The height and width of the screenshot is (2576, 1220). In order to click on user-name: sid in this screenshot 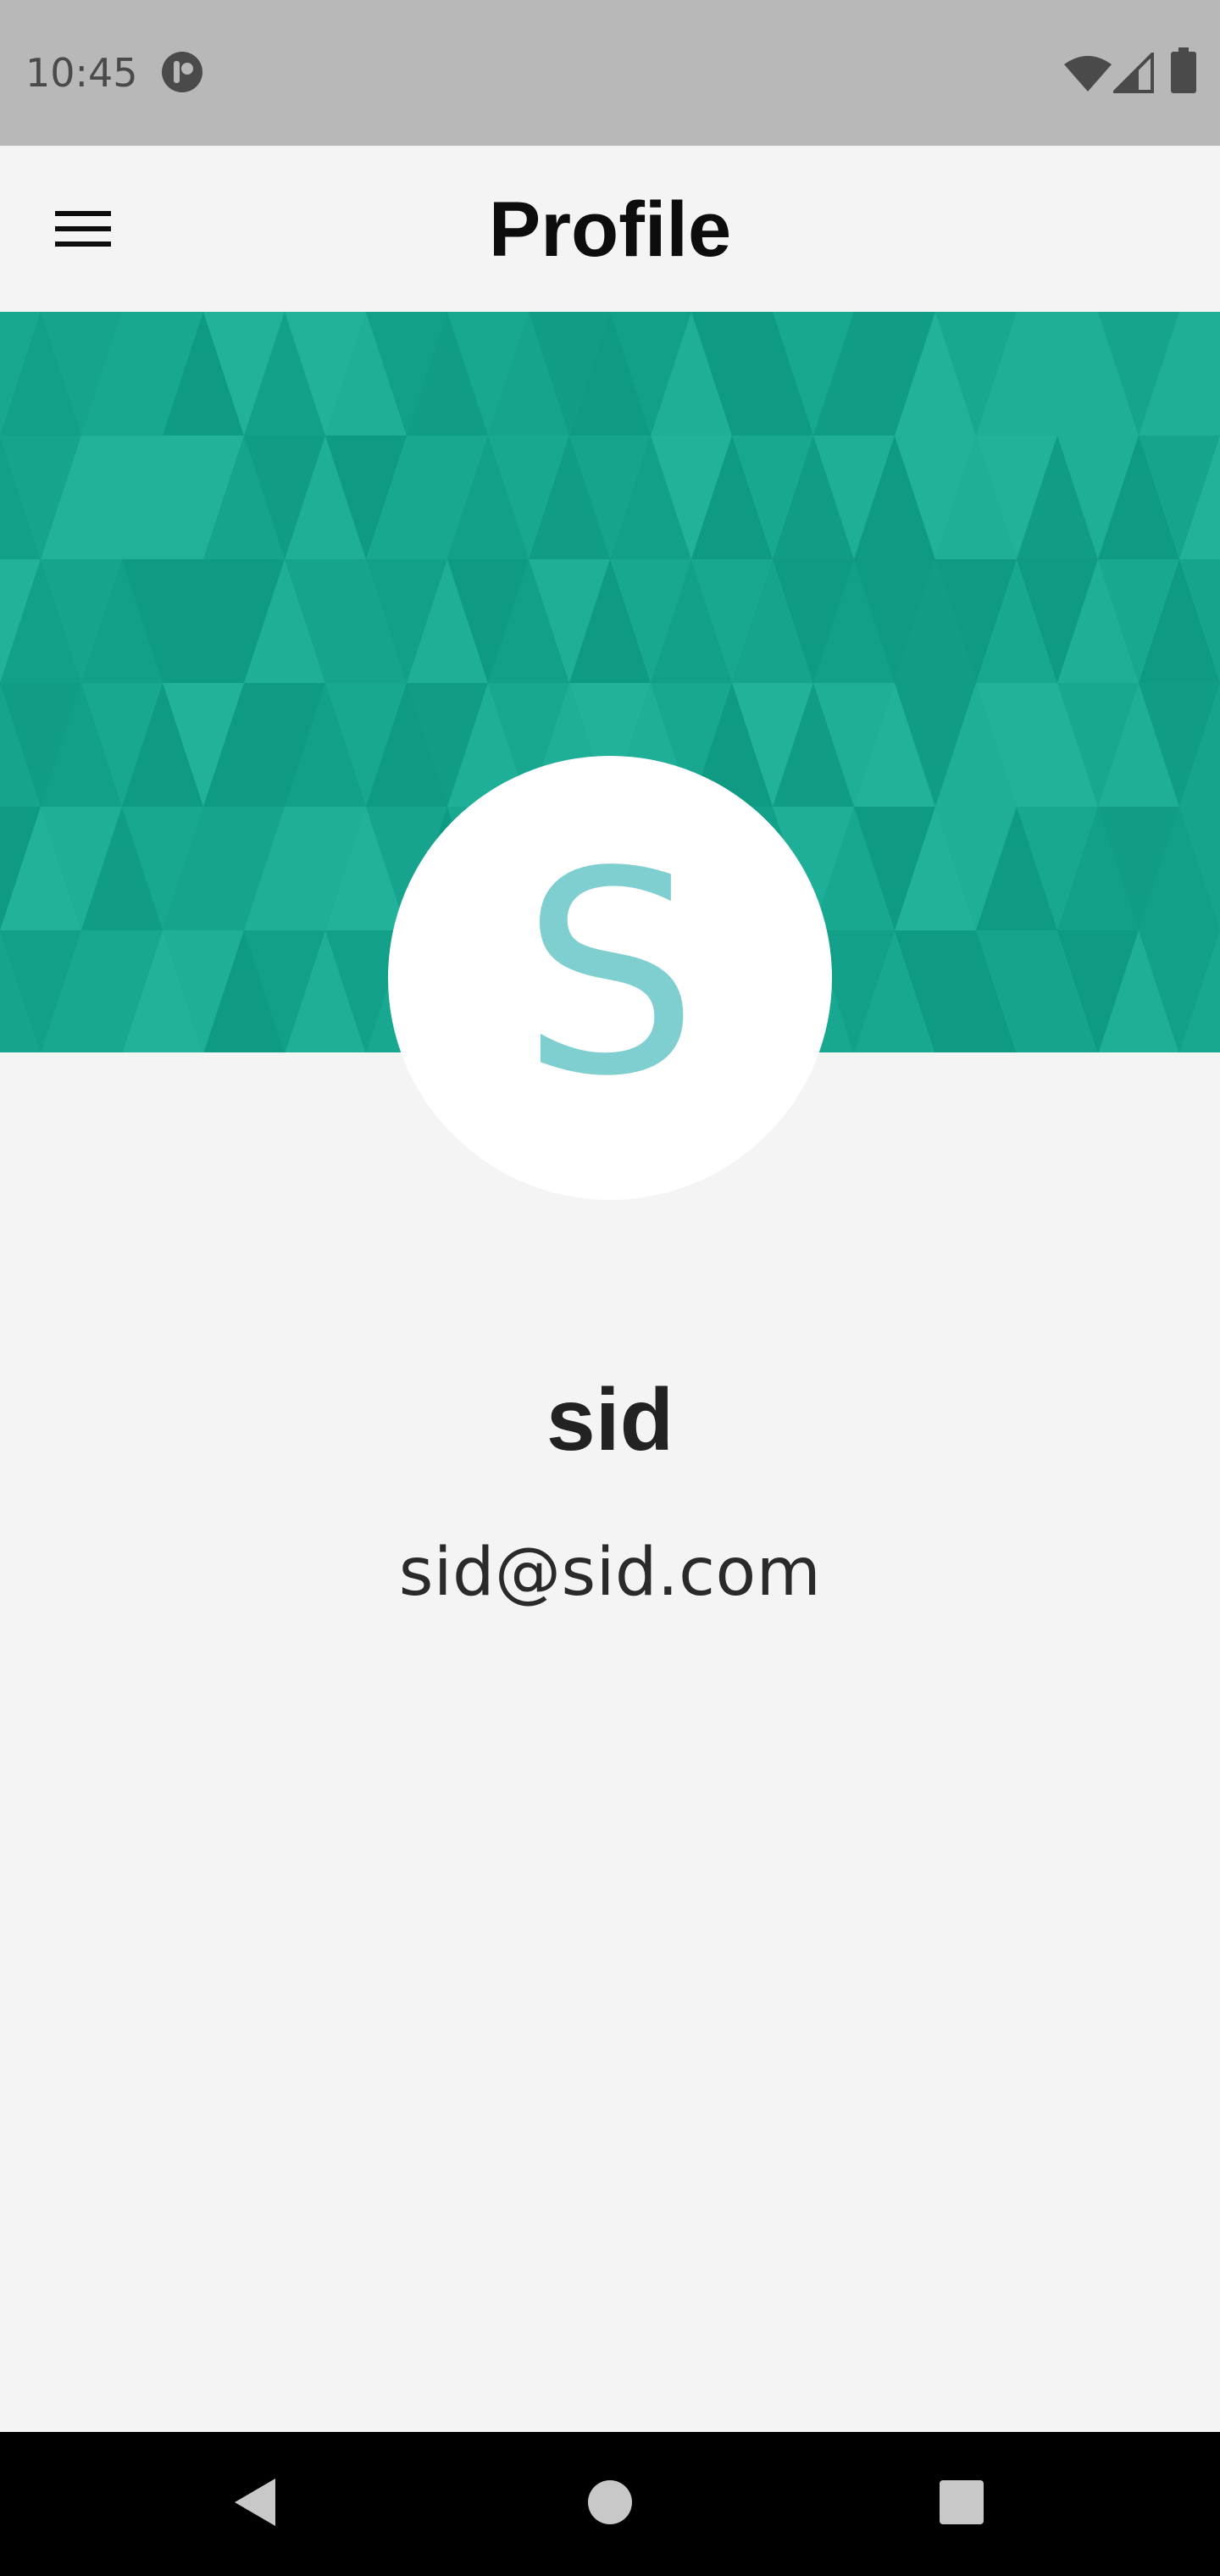, I will do `click(610, 1420)`.